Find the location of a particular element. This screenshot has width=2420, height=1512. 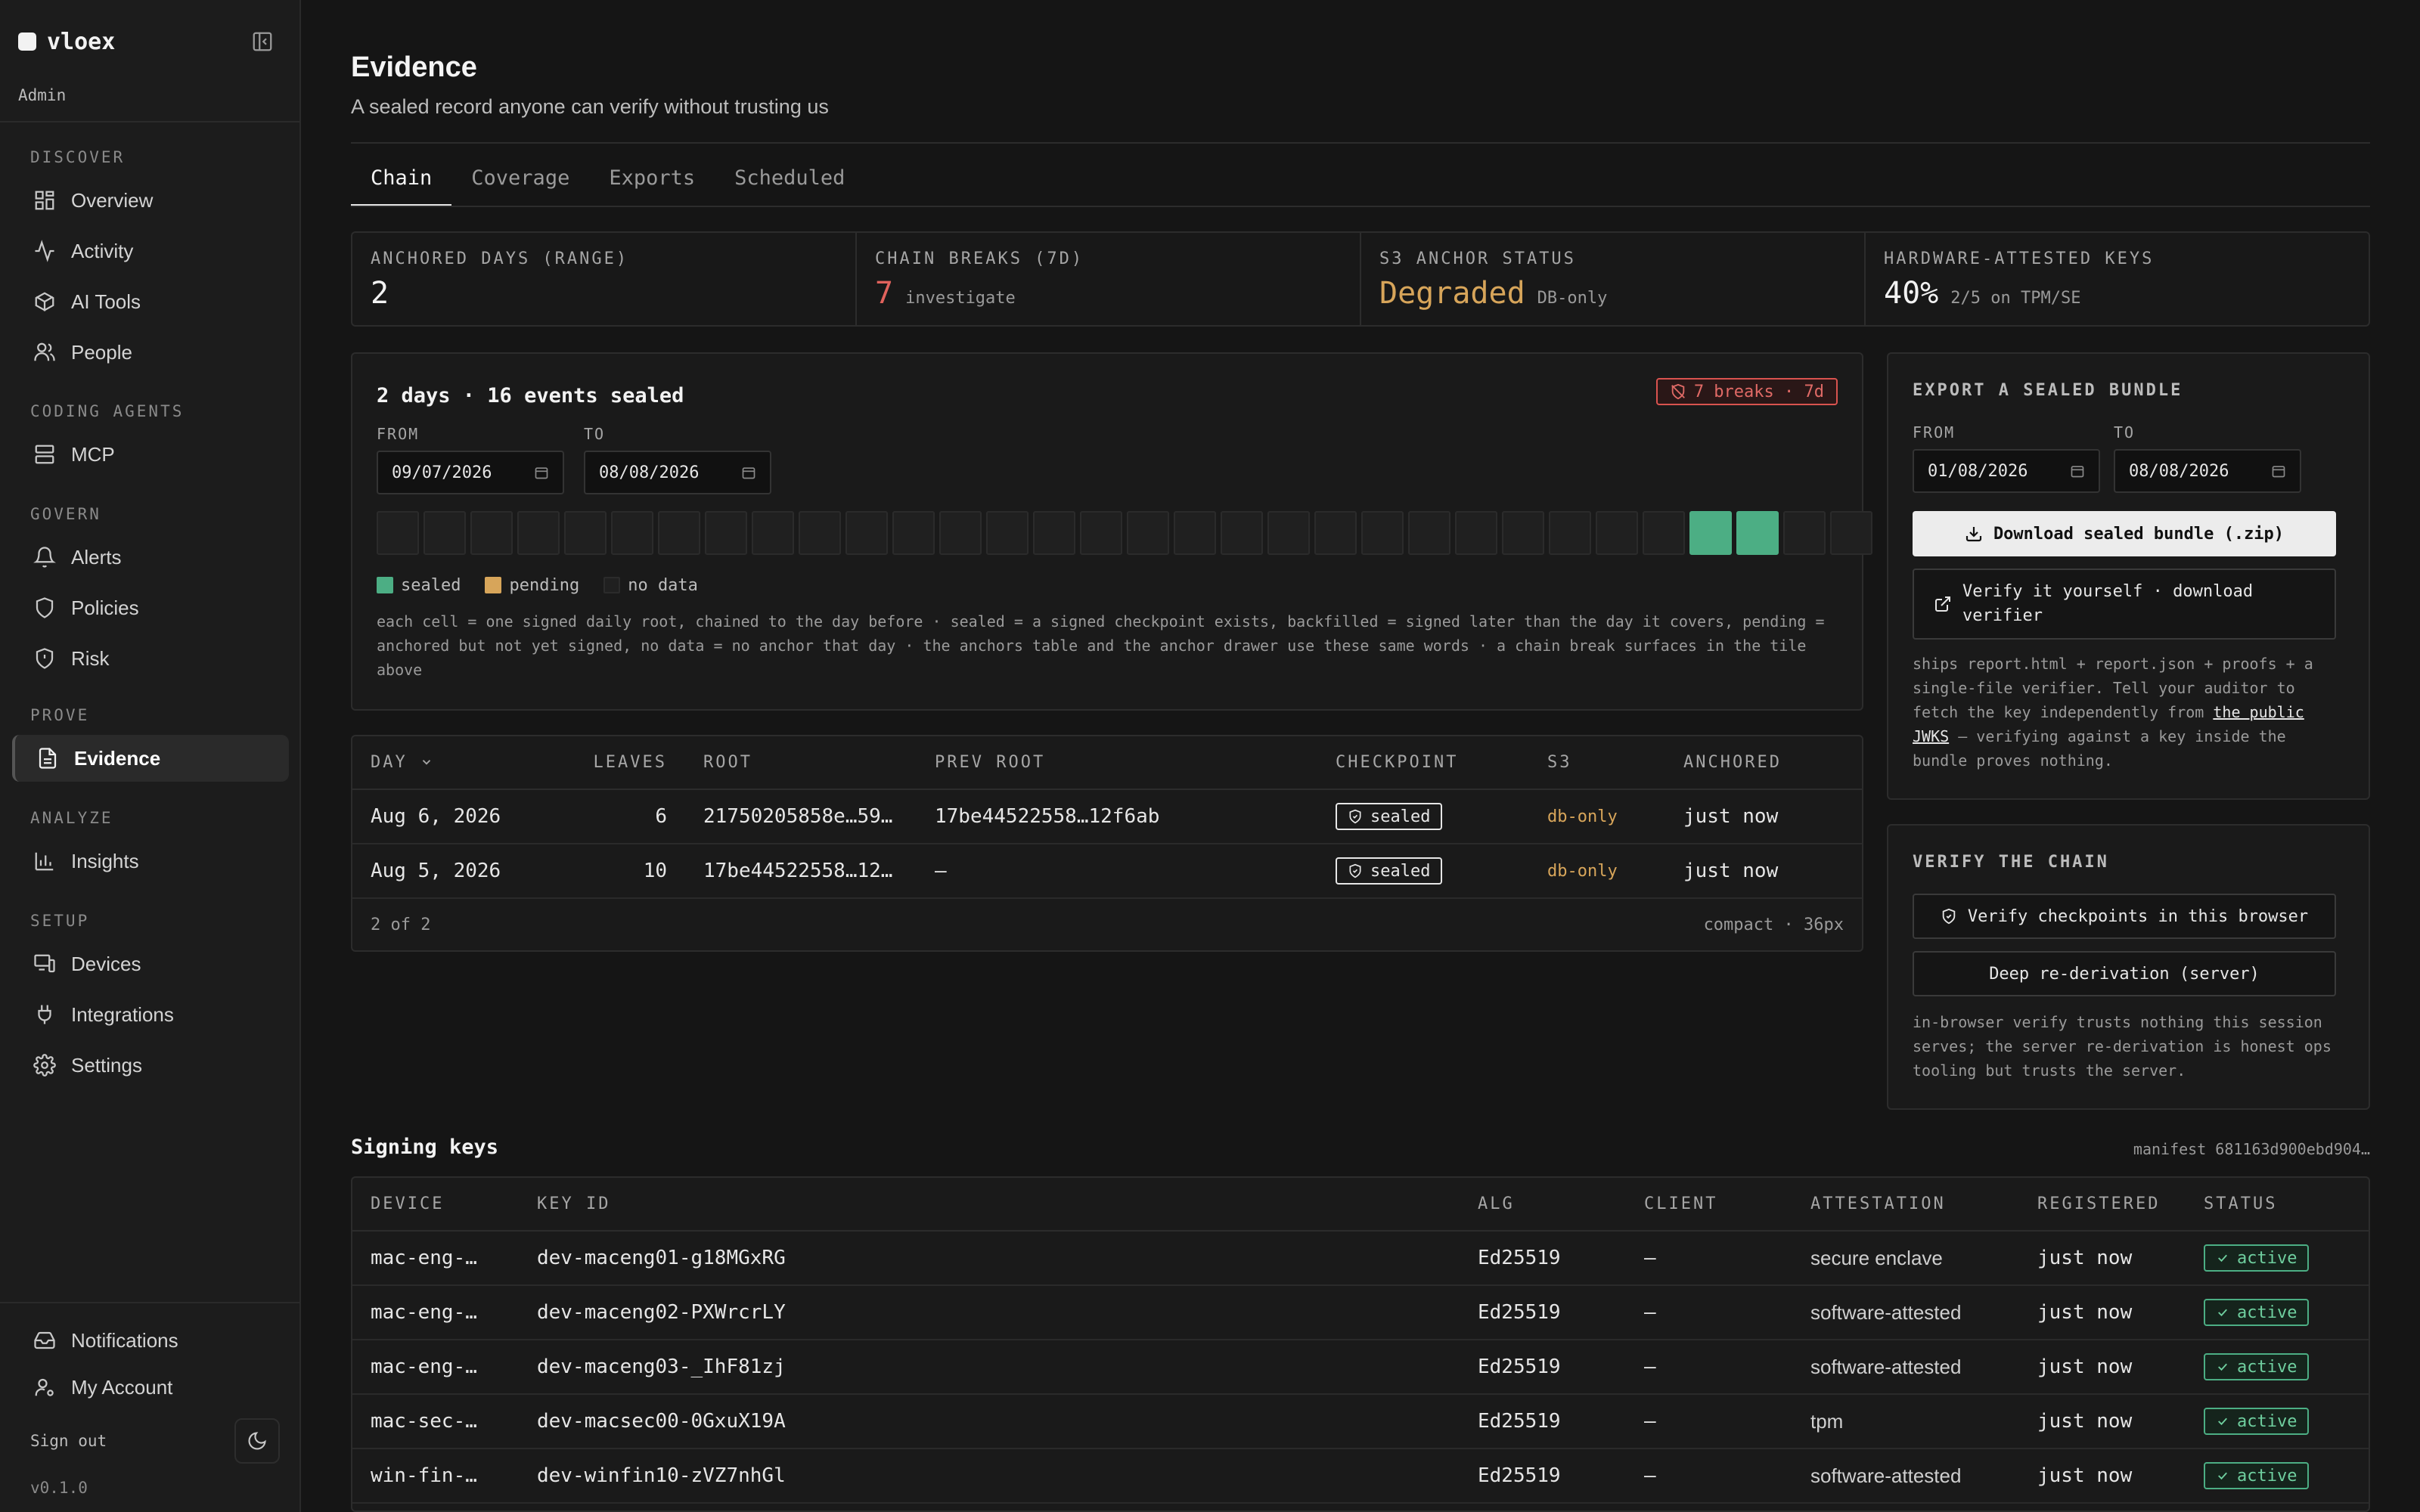

chain-from-date-input: 09/07/2026 is located at coordinates (470, 472).